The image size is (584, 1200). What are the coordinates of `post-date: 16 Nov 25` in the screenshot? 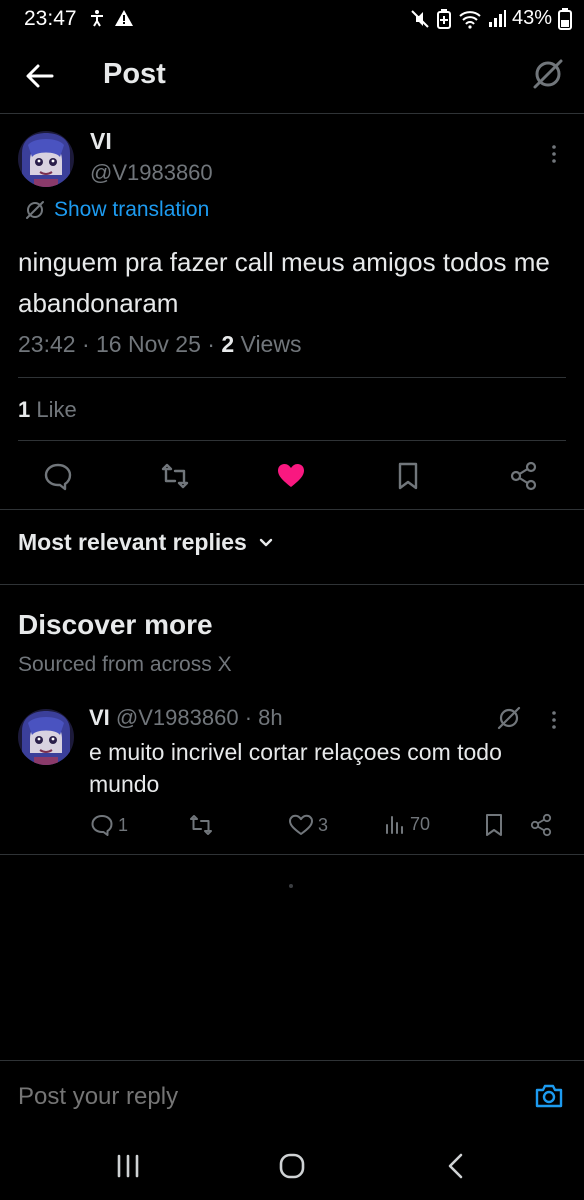 It's located at (148, 344).